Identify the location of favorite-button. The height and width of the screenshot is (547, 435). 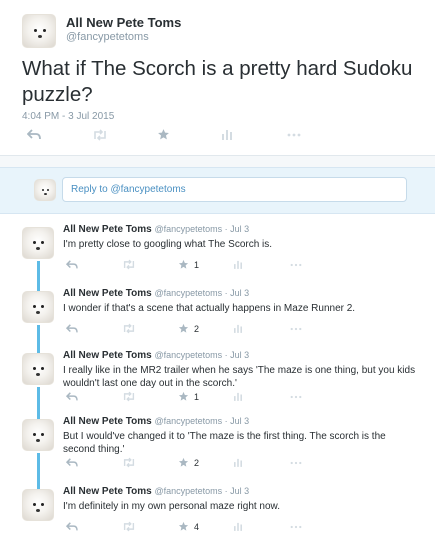
(189, 134).